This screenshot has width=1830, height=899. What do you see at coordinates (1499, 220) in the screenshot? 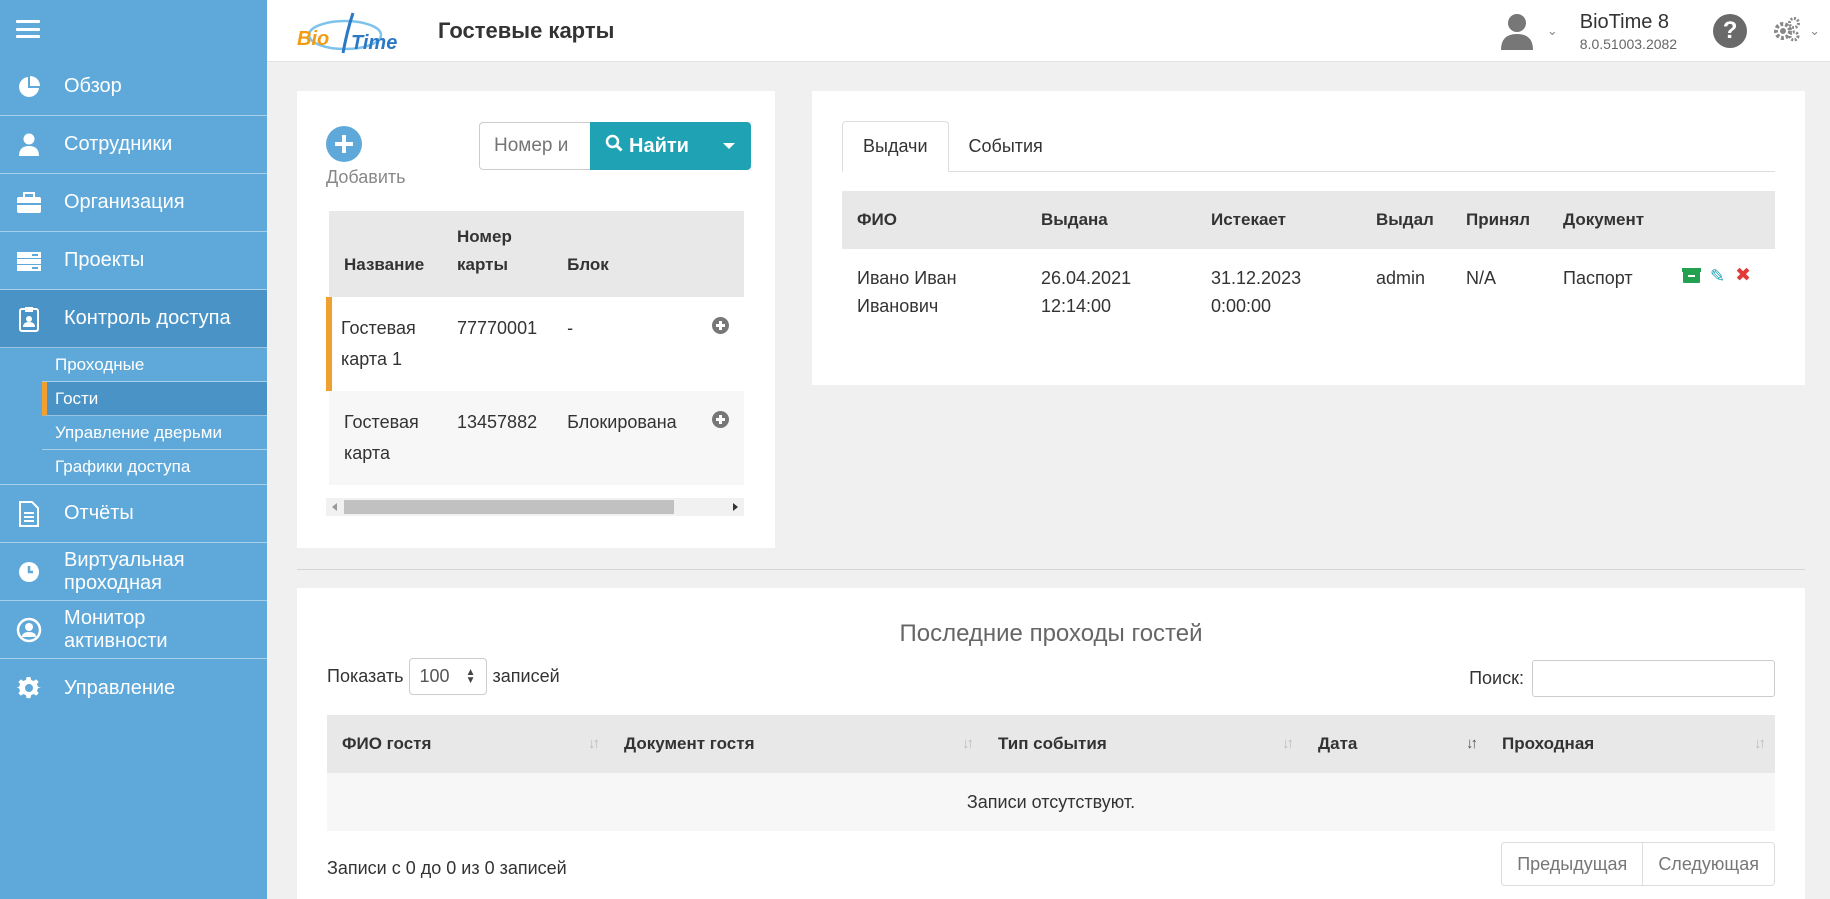
I see `column-header-receiver: Принял` at bounding box center [1499, 220].